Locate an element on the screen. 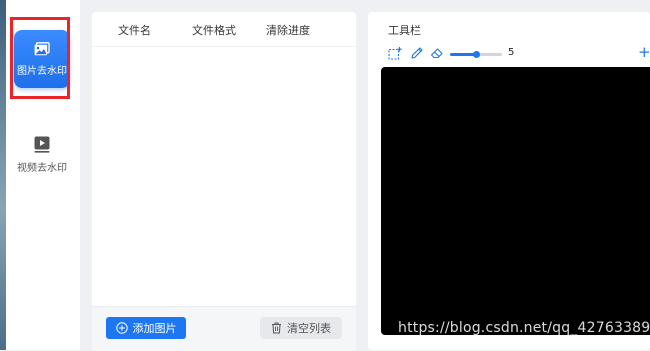 The width and height of the screenshot is (650, 351). brush-size-slider is located at coordinates (476, 54).